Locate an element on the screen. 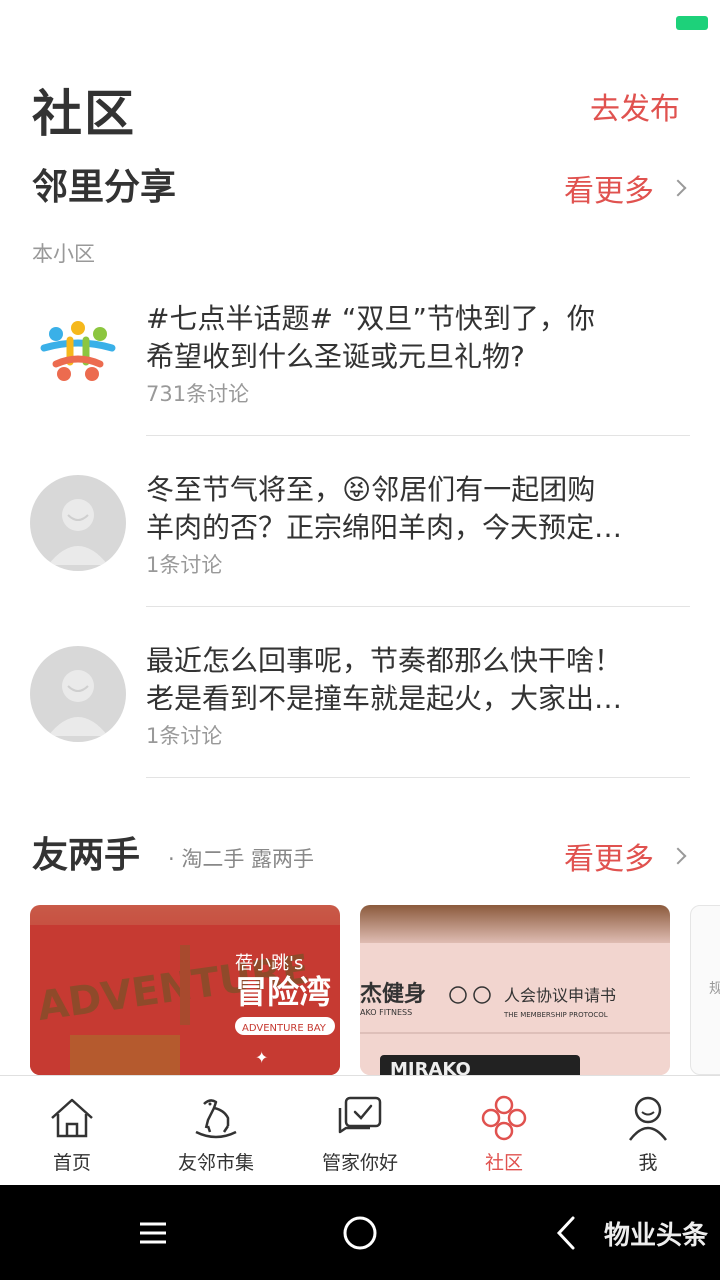 The height and width of the screenshot is (1280, 720). post-item: 冬至节气将至，😝邻居们有一起团购 羊肉的否？正宗绵阳羊肉，今天预定… 1条讨论 is located at coordinates (360, 522).